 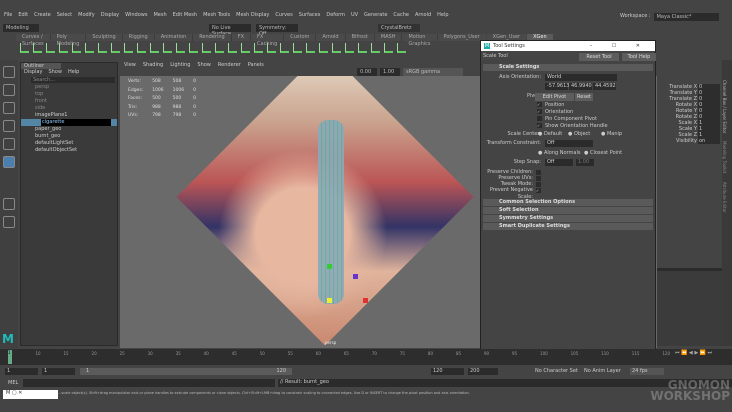 I want to click on layout-four-icon, so click(x=9, y=222).